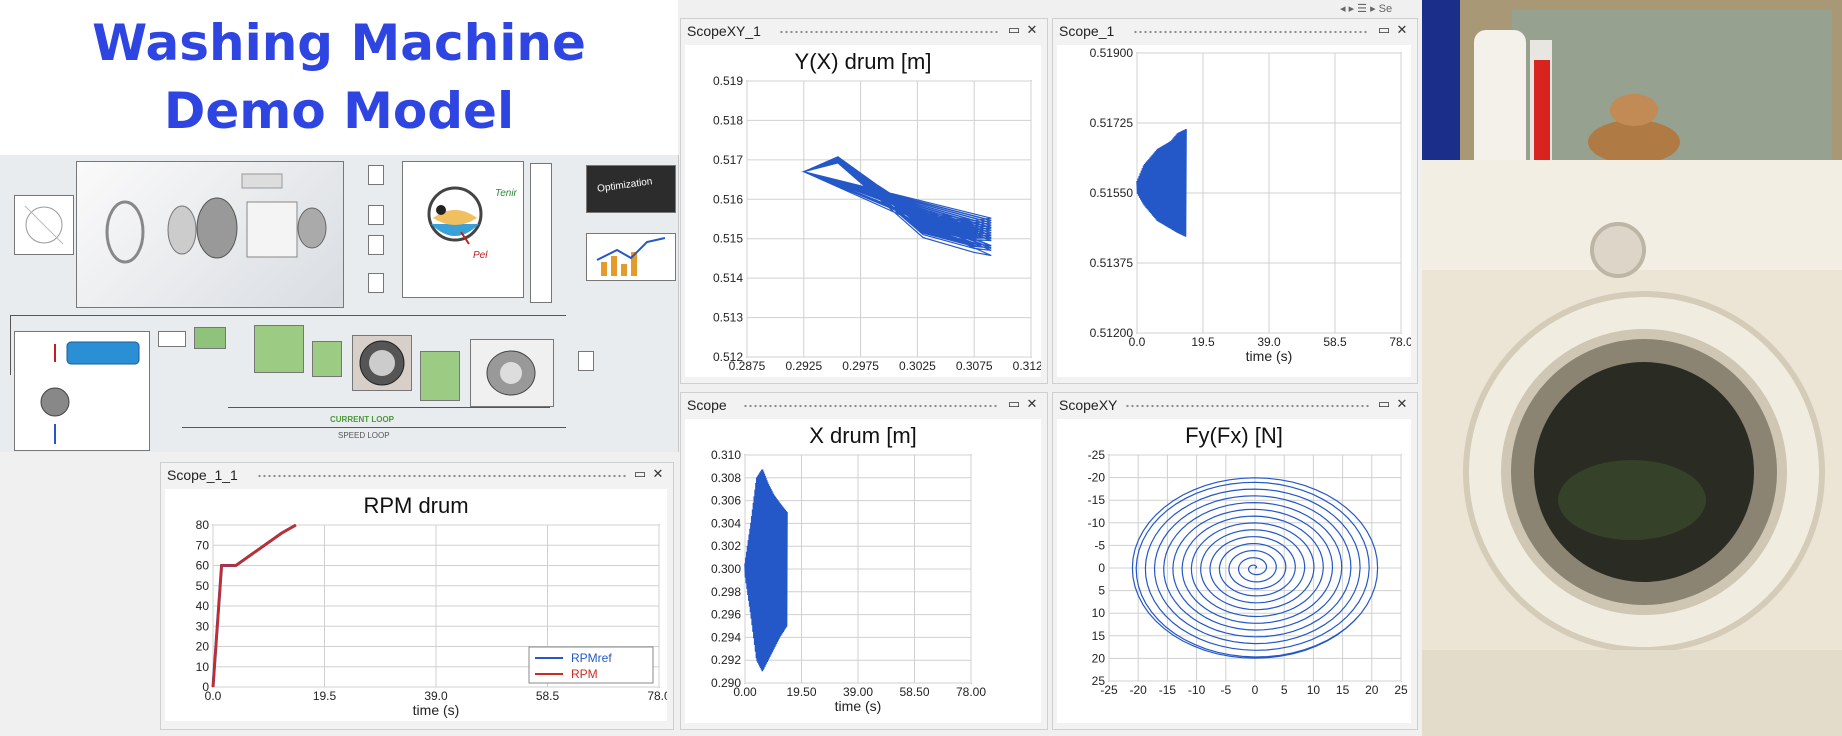 The height and width of the screenshot is (736, 1842). What do you see at coordinates (584, 674) in the screenshot?
I see `legend-label: RPM` at bounding box center [584, 674].